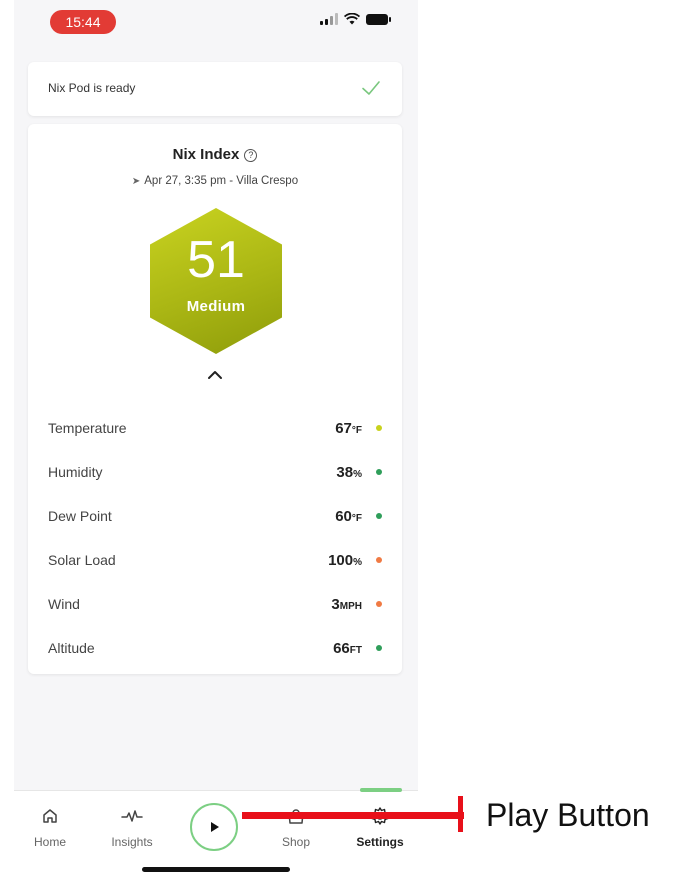 The width and height of the screenshot is (675, 872). Describe the element at coordinates (216, 869) in the screenshot. I see `home-indicator` at that location.